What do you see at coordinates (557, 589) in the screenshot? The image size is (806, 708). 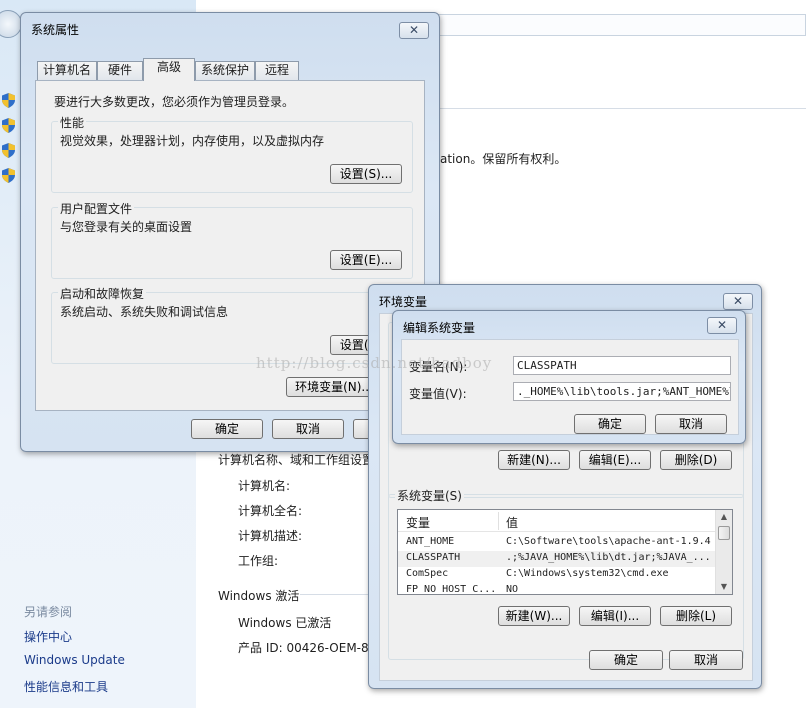 I see `table-row: FP_NO_HOST_C... NO` at bounding box center [557, 589].